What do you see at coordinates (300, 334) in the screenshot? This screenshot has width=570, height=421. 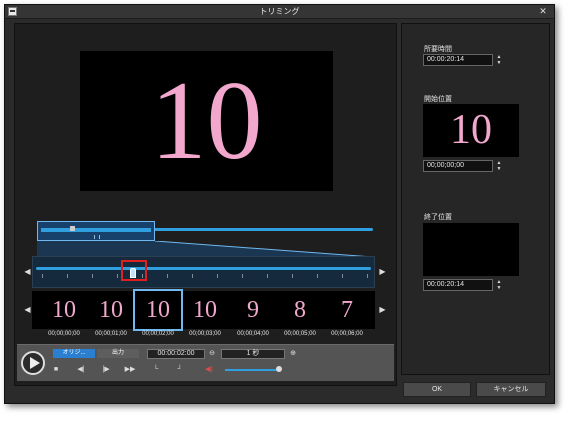 I see `timecode-label: 00;00;05;00` at bounding box center [300, 334].